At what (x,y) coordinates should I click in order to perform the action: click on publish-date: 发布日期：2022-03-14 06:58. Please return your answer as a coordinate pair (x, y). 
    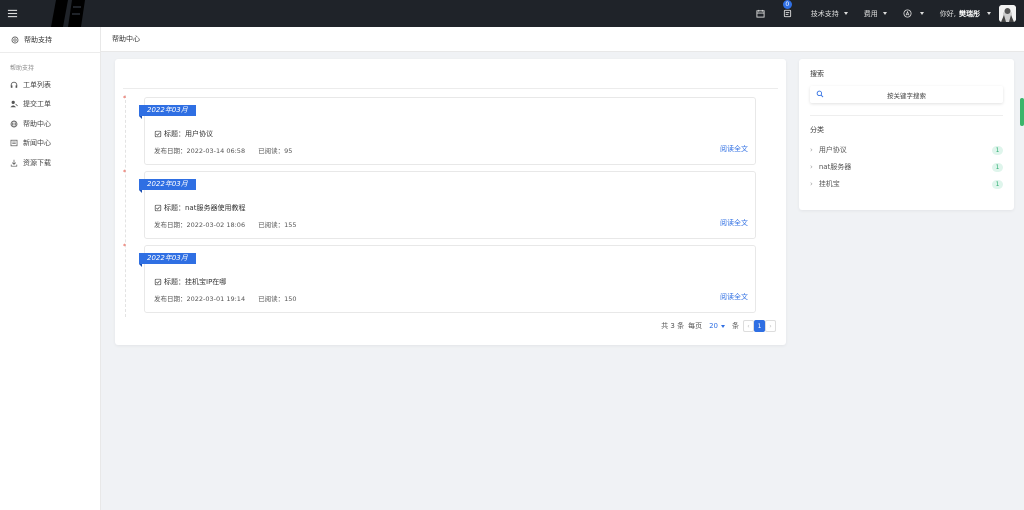
    Looking at the image, I should click on (200, 151).